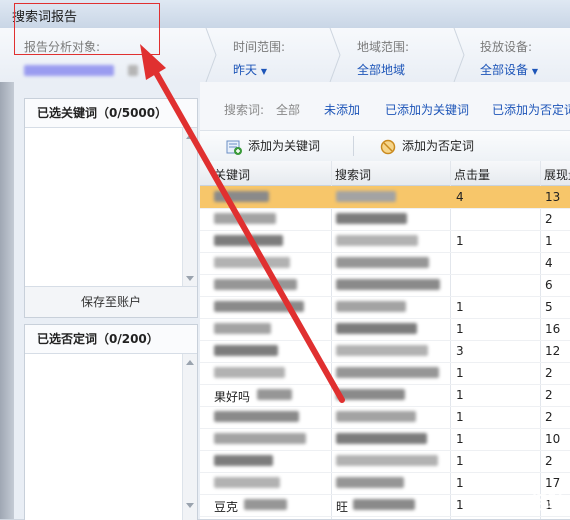  I want to click on time-range-dropdown: 昨天 ▼, so click(259, 69).